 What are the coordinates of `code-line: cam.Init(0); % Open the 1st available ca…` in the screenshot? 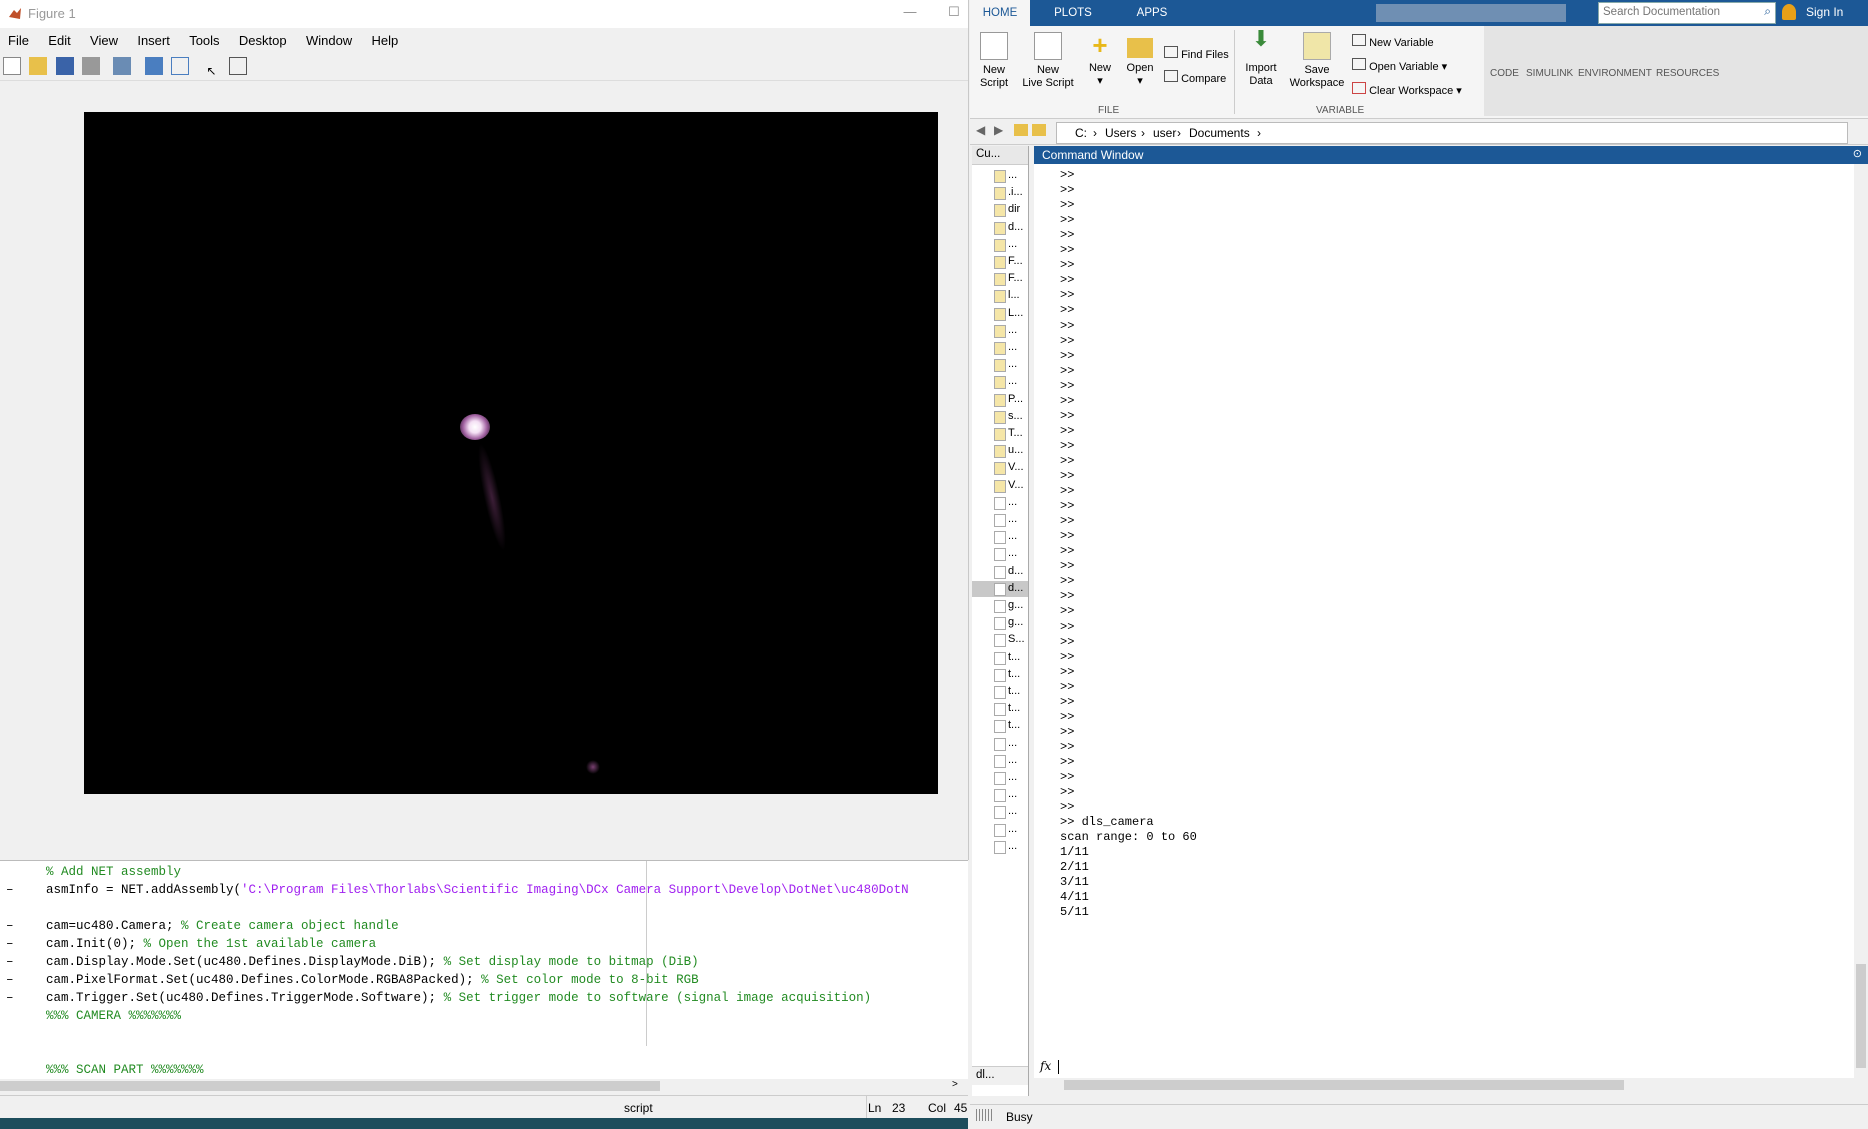 It's located at (211, 944).